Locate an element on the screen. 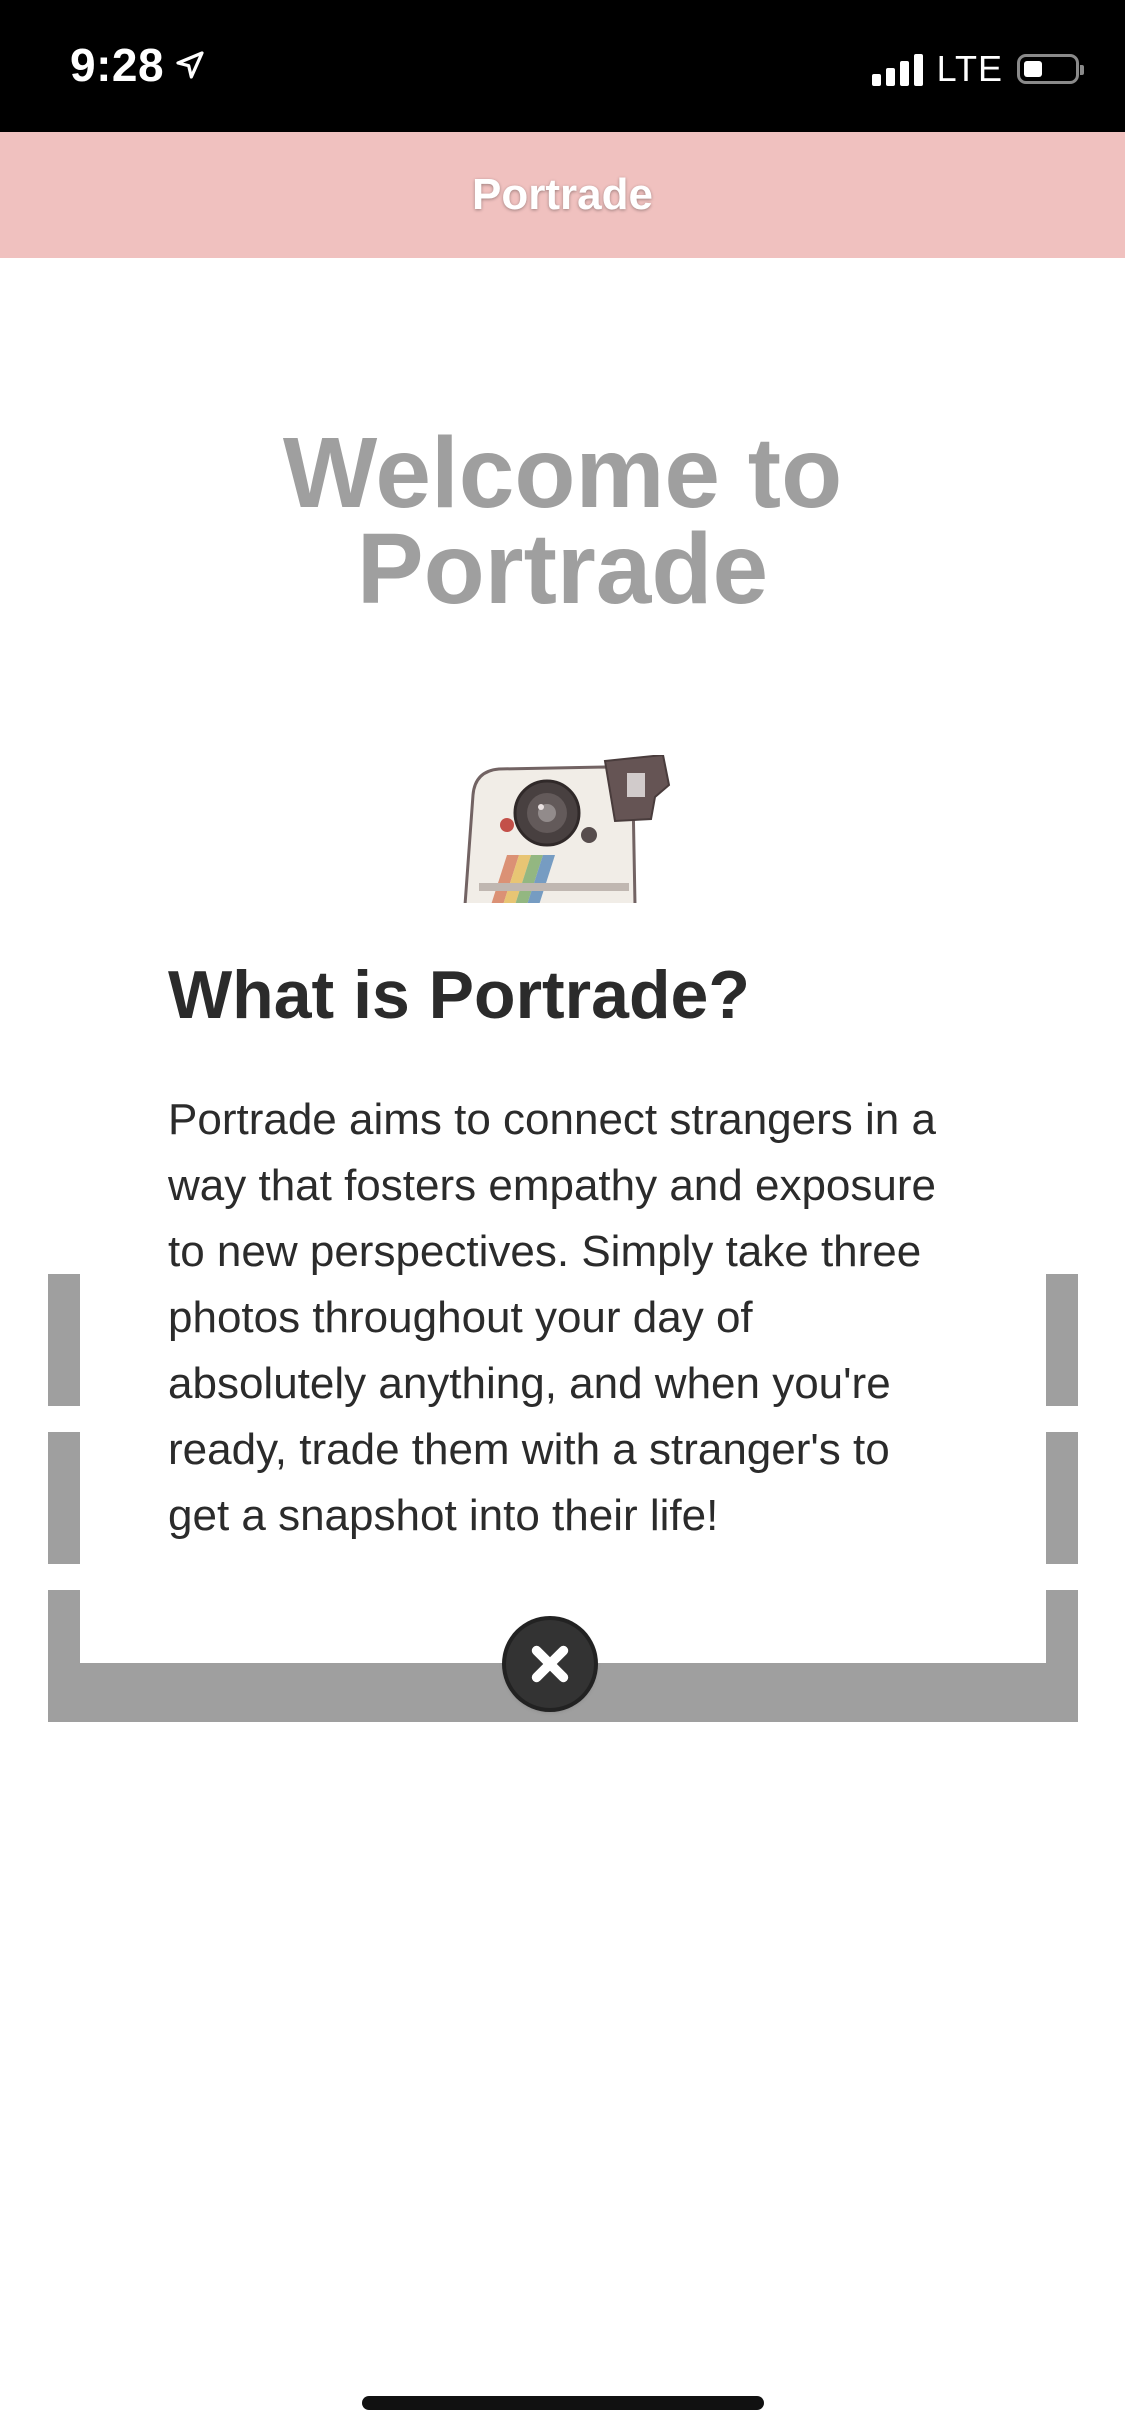 Image resolution: width=1125 pixels, height=2436 pixels. status-time: 9:28 is located at coordinates (138, 65).